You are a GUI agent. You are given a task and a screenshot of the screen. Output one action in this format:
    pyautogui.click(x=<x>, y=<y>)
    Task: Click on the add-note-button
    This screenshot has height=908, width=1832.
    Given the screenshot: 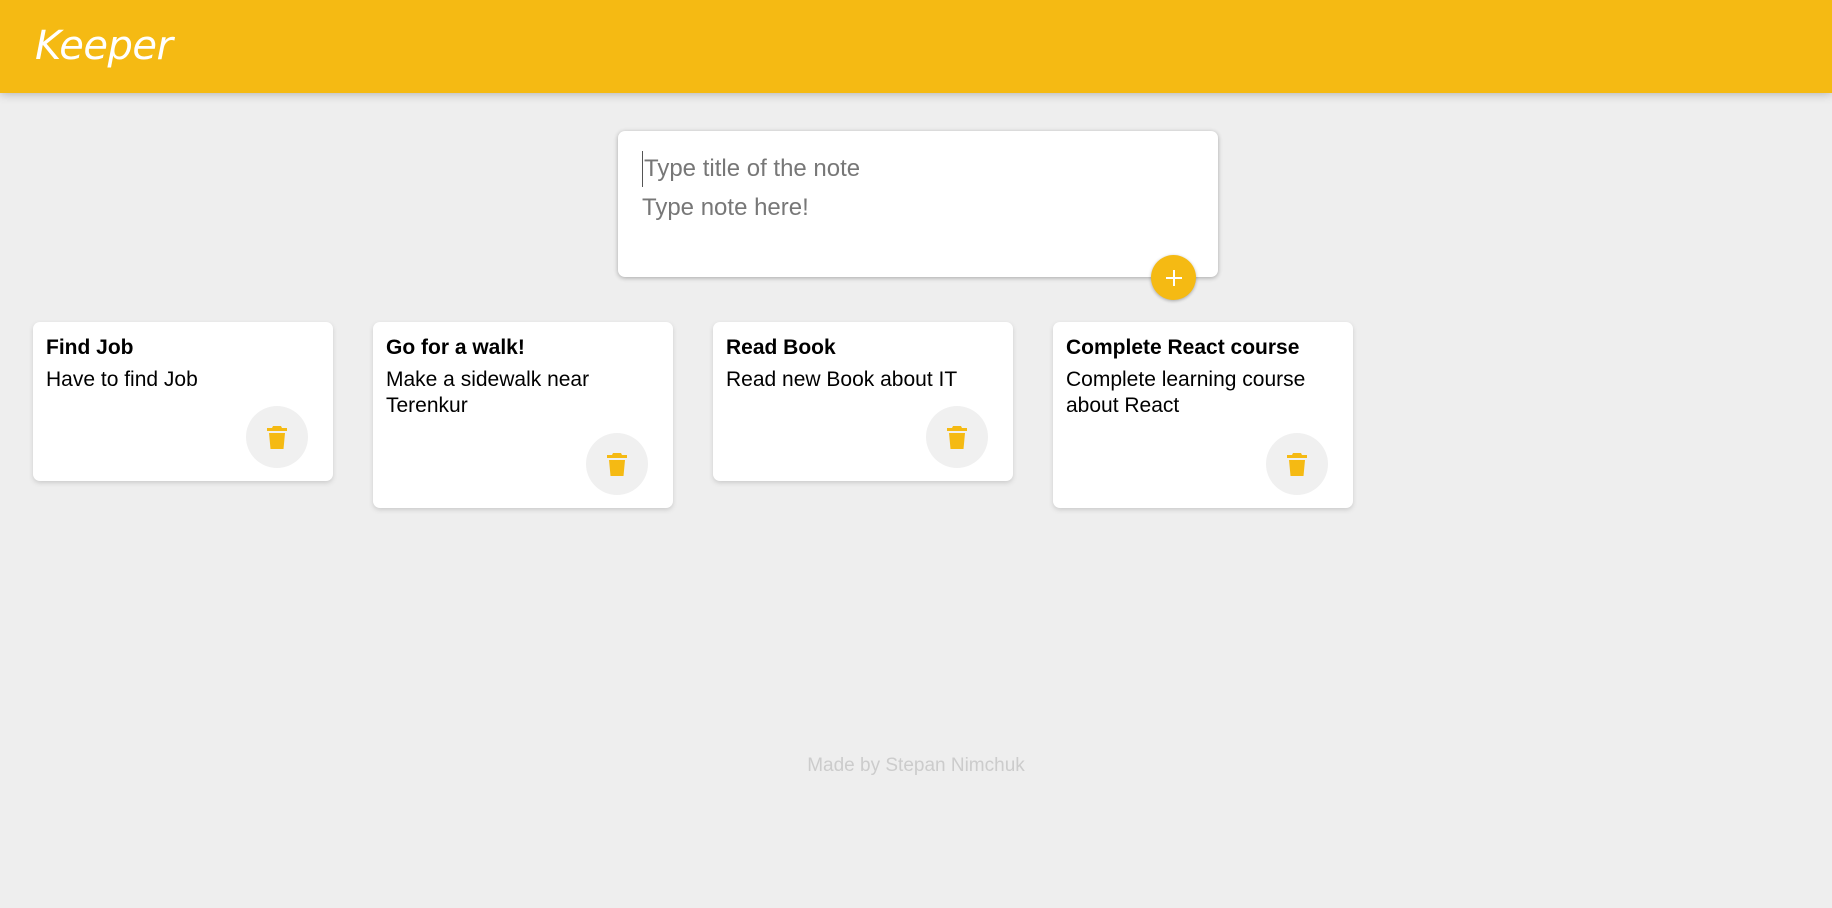 What is the action you would take?
    pyautogui.click(x=1173, y=277)
    